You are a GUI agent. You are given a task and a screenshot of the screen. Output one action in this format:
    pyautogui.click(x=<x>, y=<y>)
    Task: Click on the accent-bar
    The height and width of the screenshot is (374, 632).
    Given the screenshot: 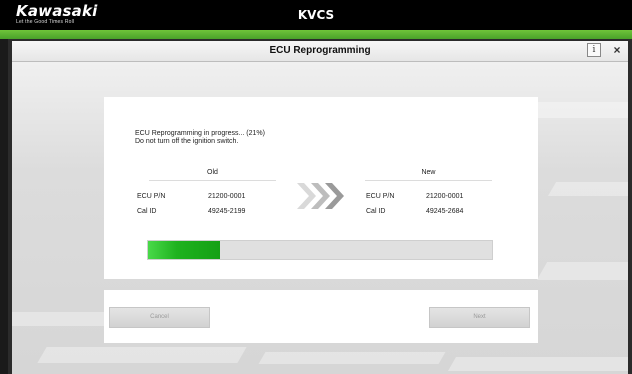 What is the action you would take?
    pyautogui.click(x=316, y=34)
    